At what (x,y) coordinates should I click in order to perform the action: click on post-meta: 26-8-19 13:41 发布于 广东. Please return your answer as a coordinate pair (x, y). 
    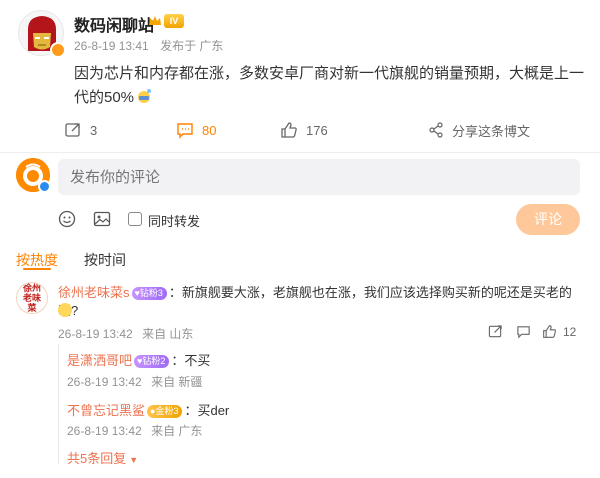
    Looking at the image, I should click on (152, 45).